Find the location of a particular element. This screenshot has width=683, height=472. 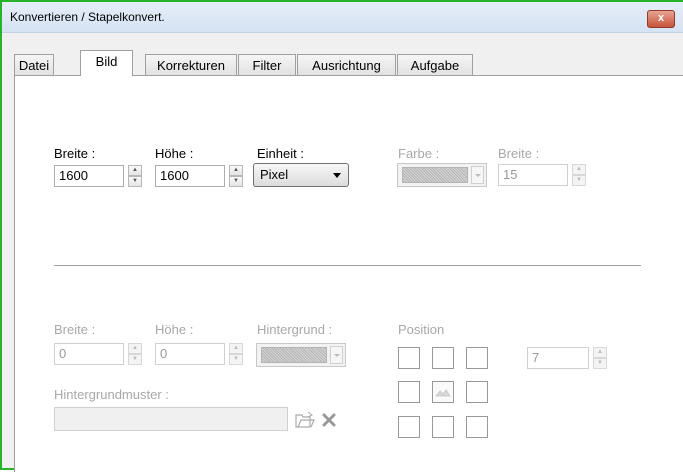

close-icon: x is located at coordinates (661, 18).